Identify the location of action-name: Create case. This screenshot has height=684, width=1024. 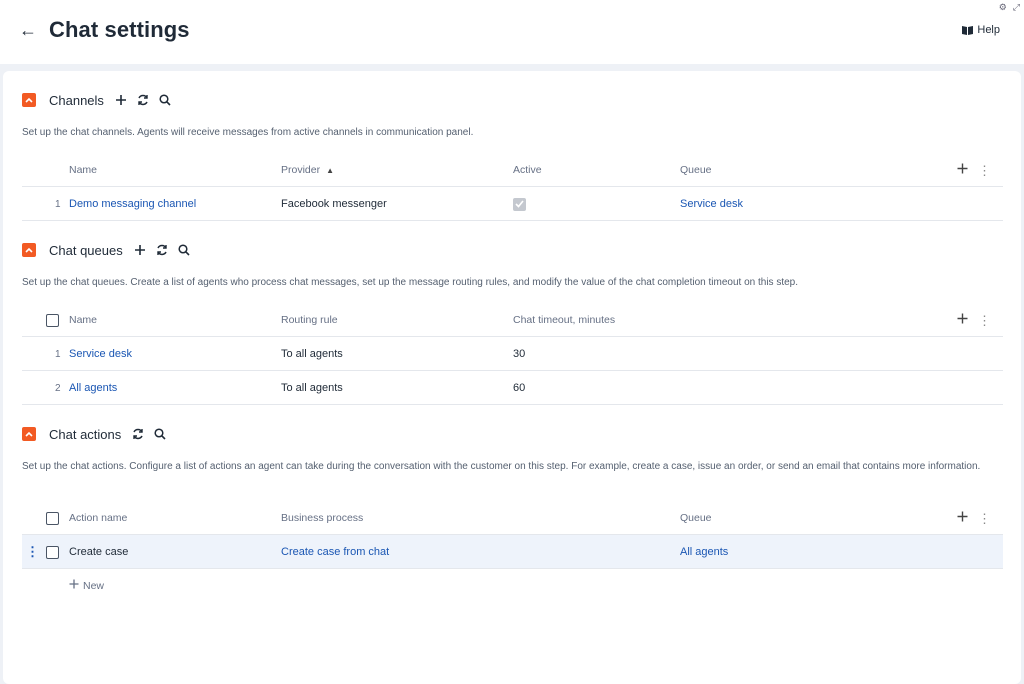
(99, 552).